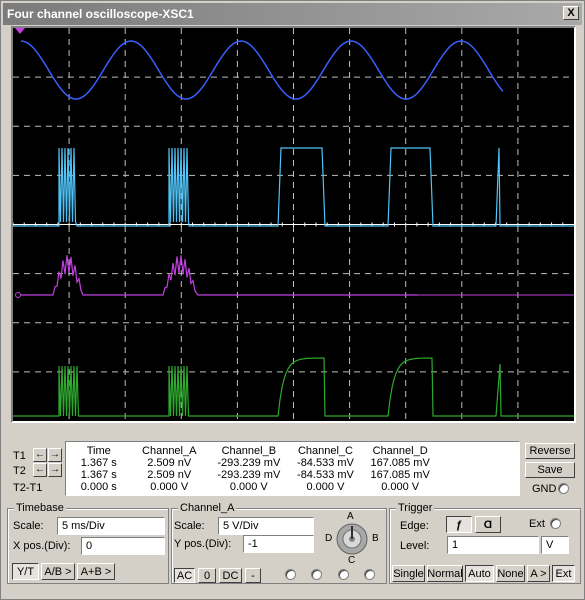 The width and height of the screenshot is (585, 600). Describe the element at coordinates (479, 573) in the screenshot. I see `trigger-auto-button: Auto` at that location.